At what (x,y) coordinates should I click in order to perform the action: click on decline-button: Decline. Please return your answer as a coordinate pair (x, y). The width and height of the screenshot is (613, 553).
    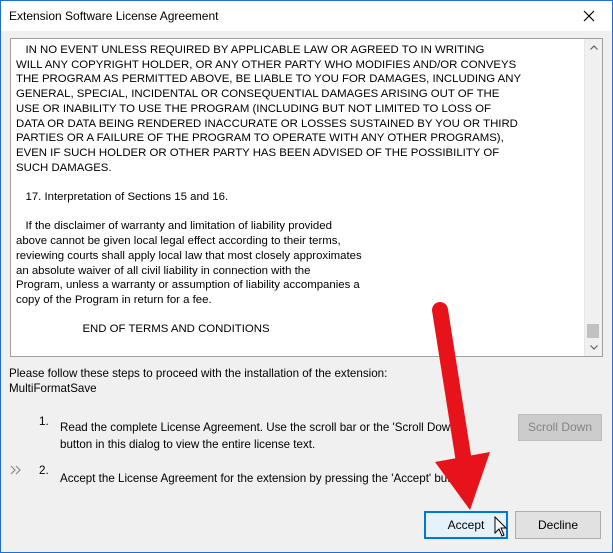
    Looking at the image, I should click on (558, 525).